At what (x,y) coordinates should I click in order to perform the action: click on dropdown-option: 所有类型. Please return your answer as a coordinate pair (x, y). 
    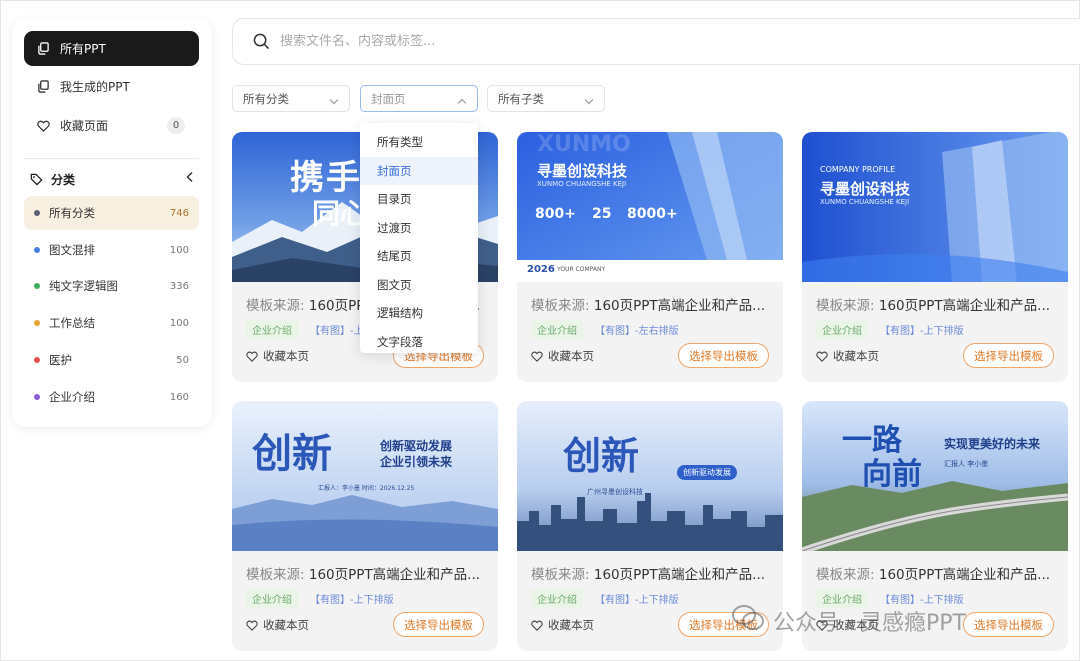
    Looking at the image, I should click on (419, 142).